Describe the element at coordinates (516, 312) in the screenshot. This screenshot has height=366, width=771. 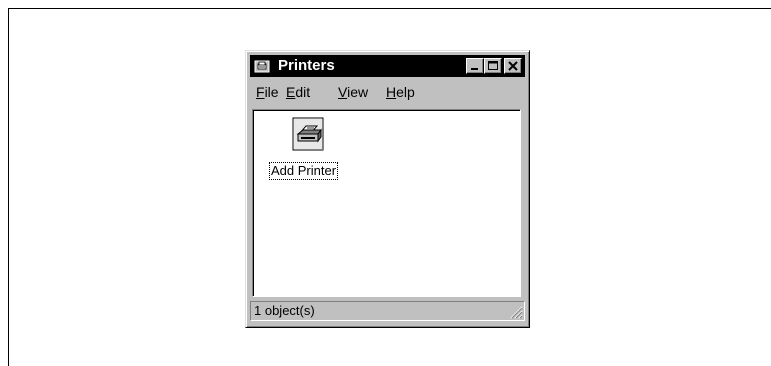
I see `resize-grip-icon` at that location.